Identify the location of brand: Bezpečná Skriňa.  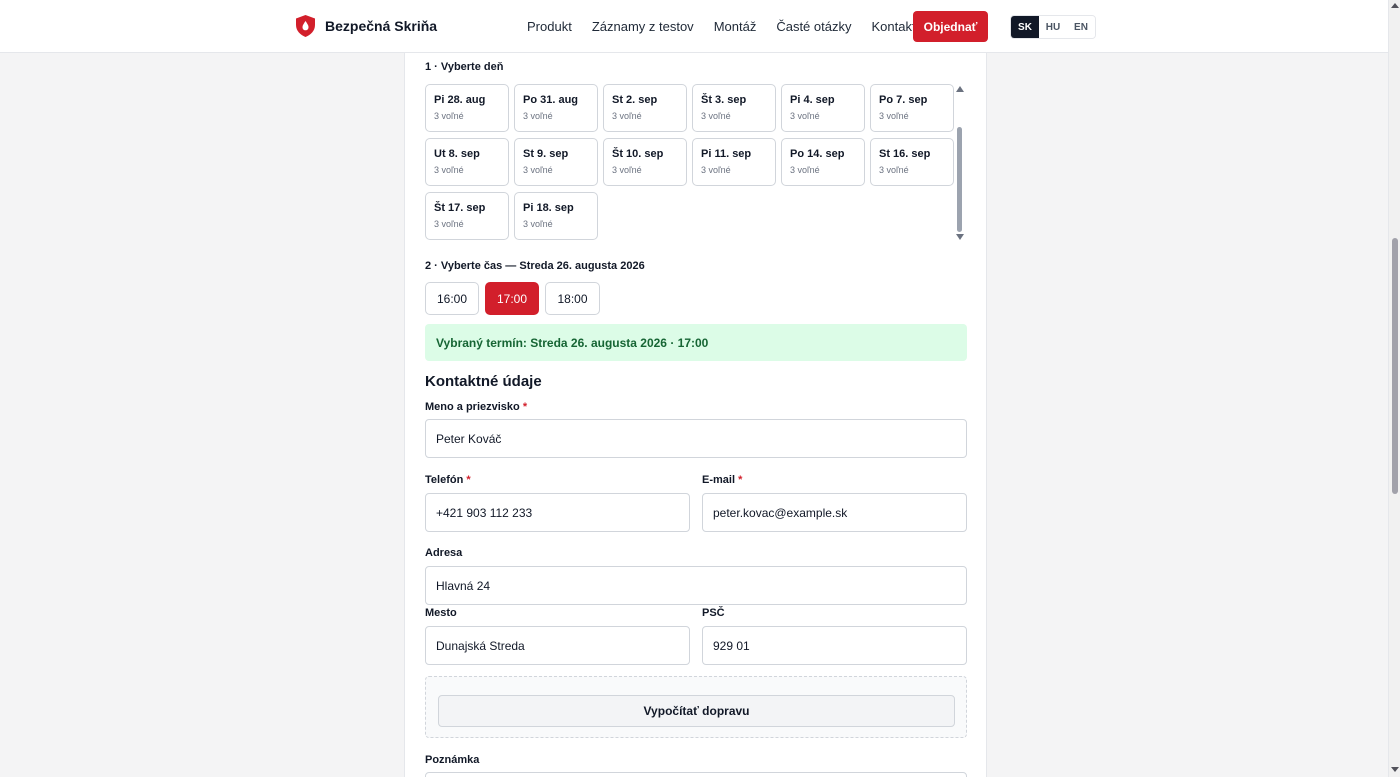
(366, 26).